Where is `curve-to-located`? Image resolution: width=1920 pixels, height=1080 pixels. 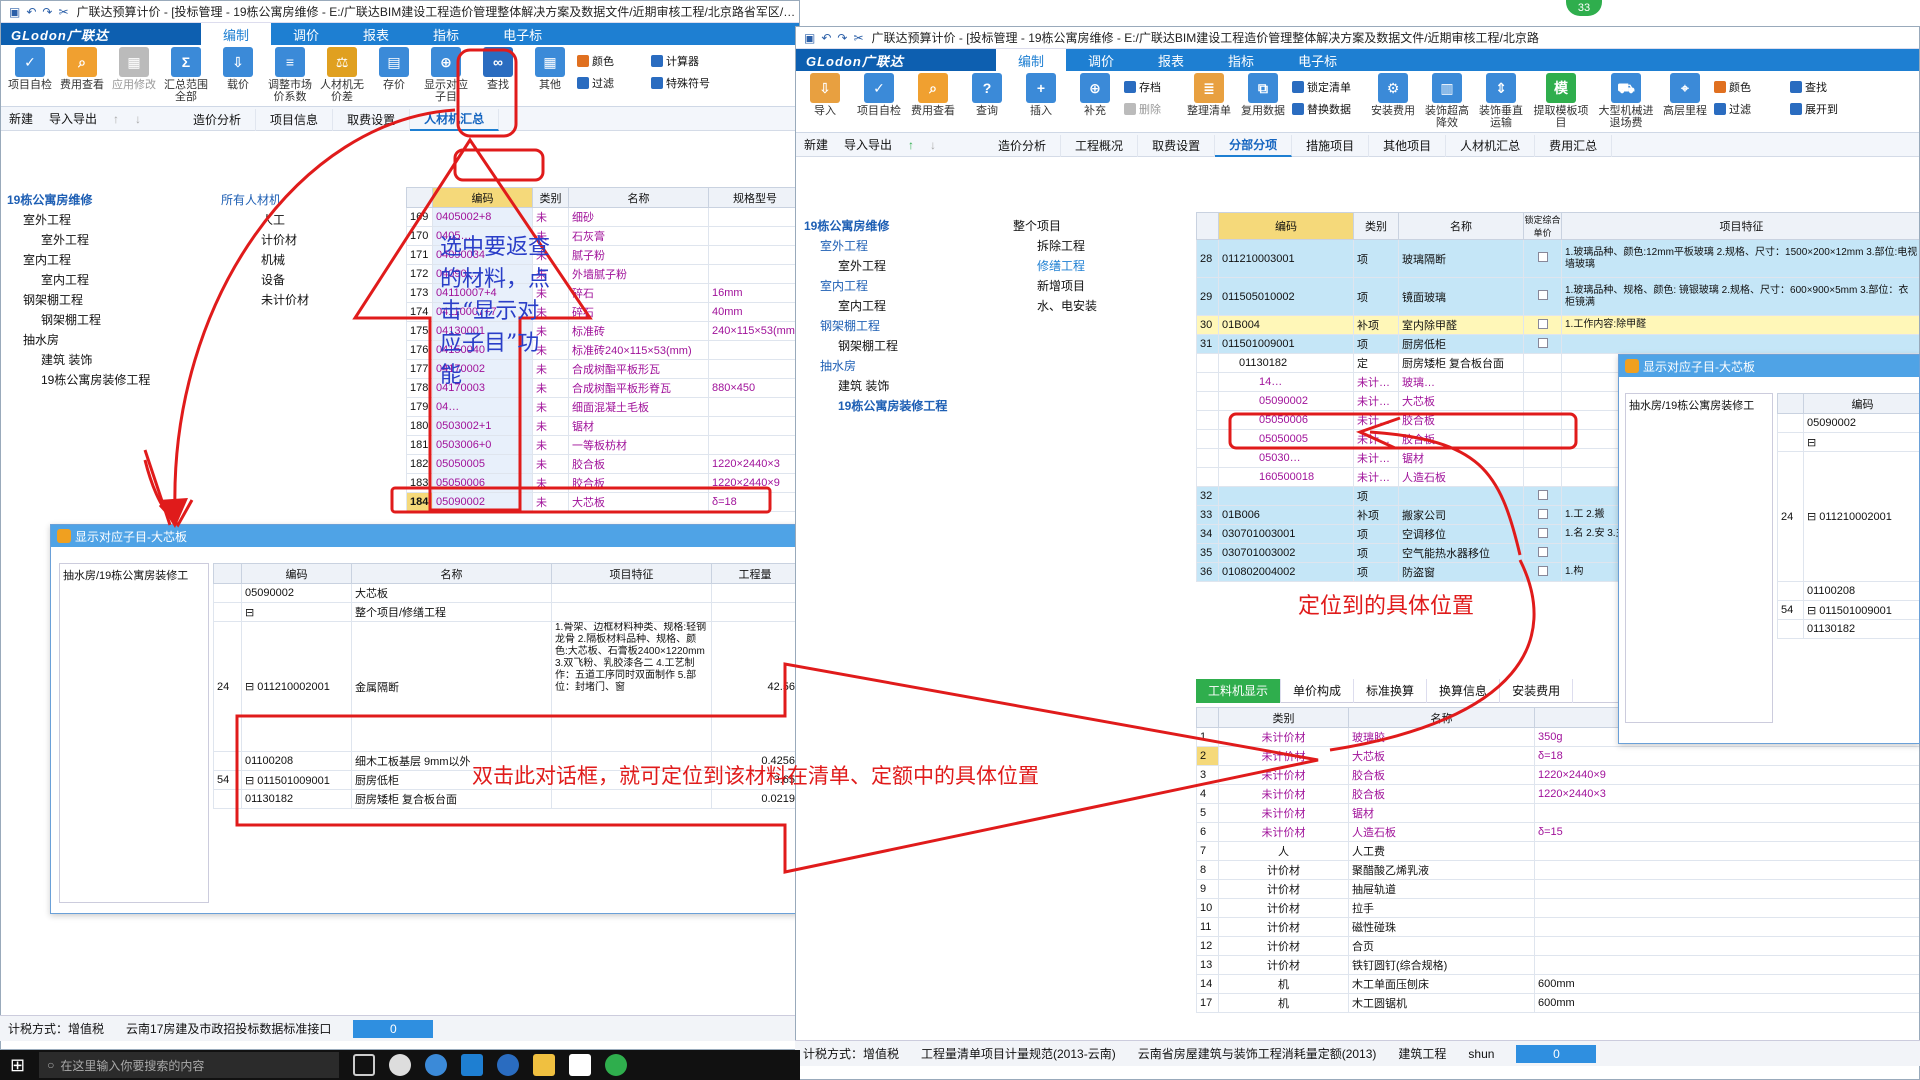 curve-to-located is located at coordinates (1445, 493).